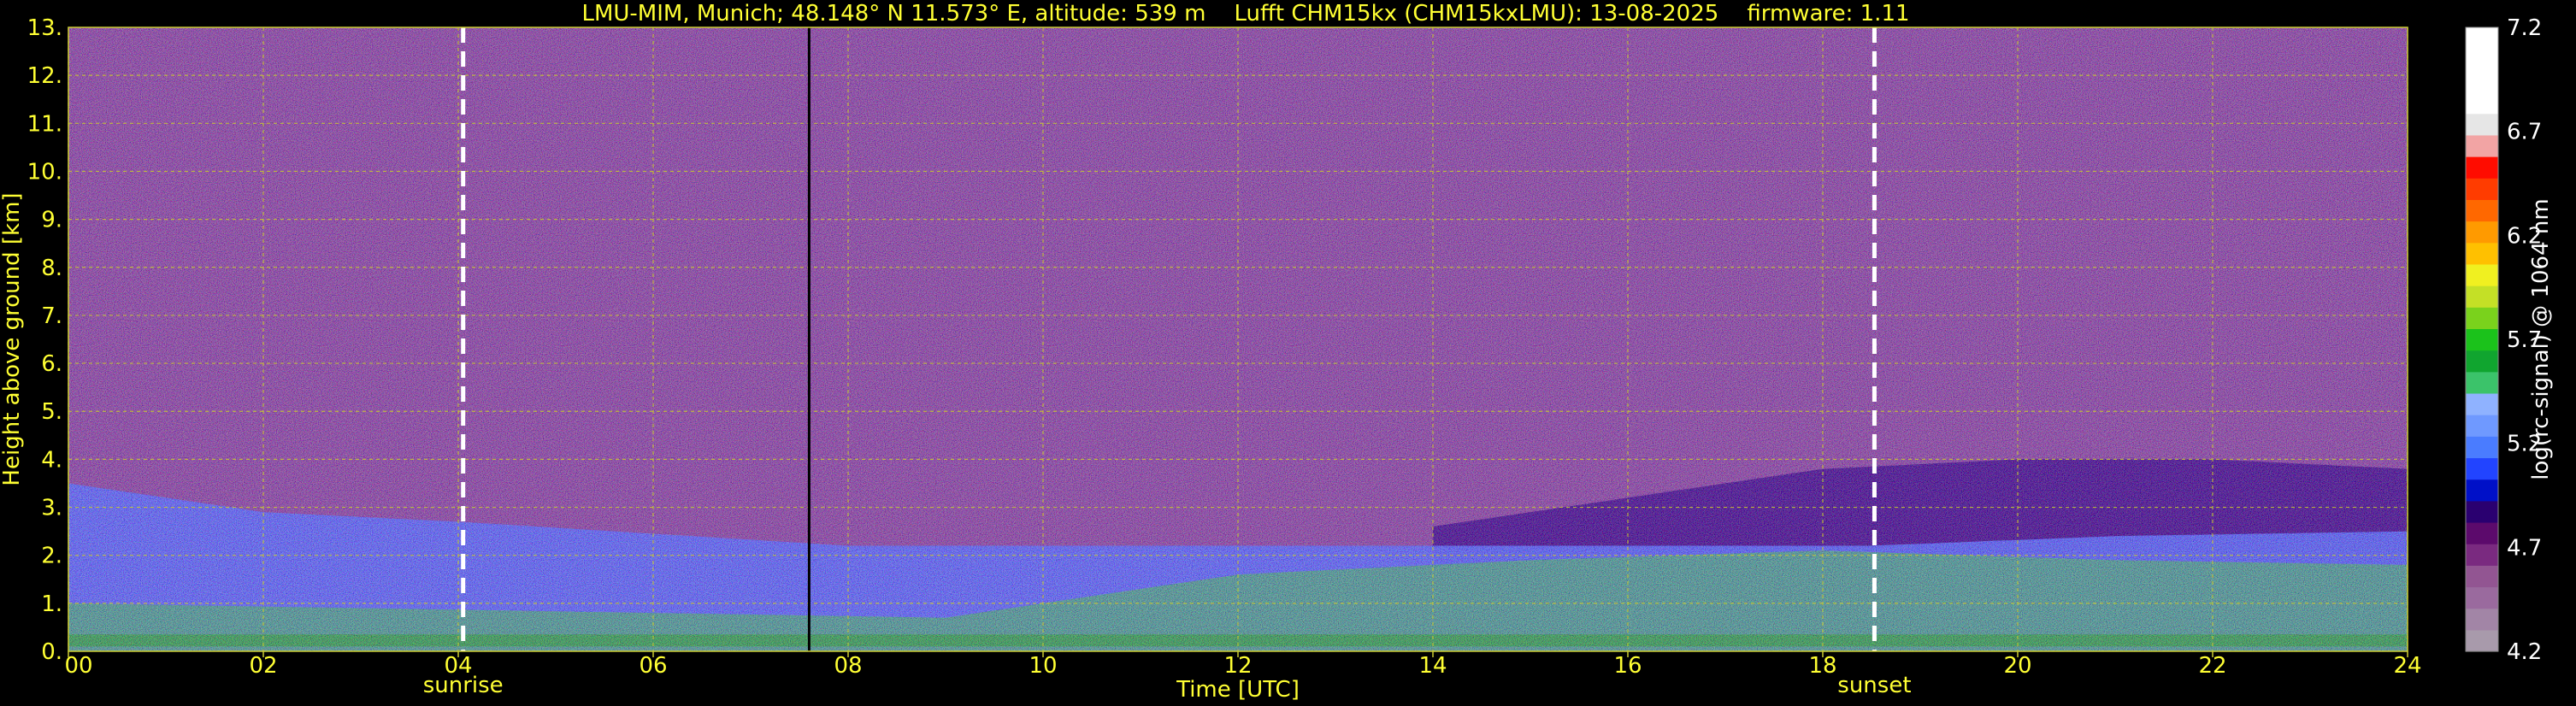  I want to click on y-axis: 0. 1. 2. 3. 4. 5. 6. 7. 8. 9. 10. 11. 12. 13., so click(44, 340).